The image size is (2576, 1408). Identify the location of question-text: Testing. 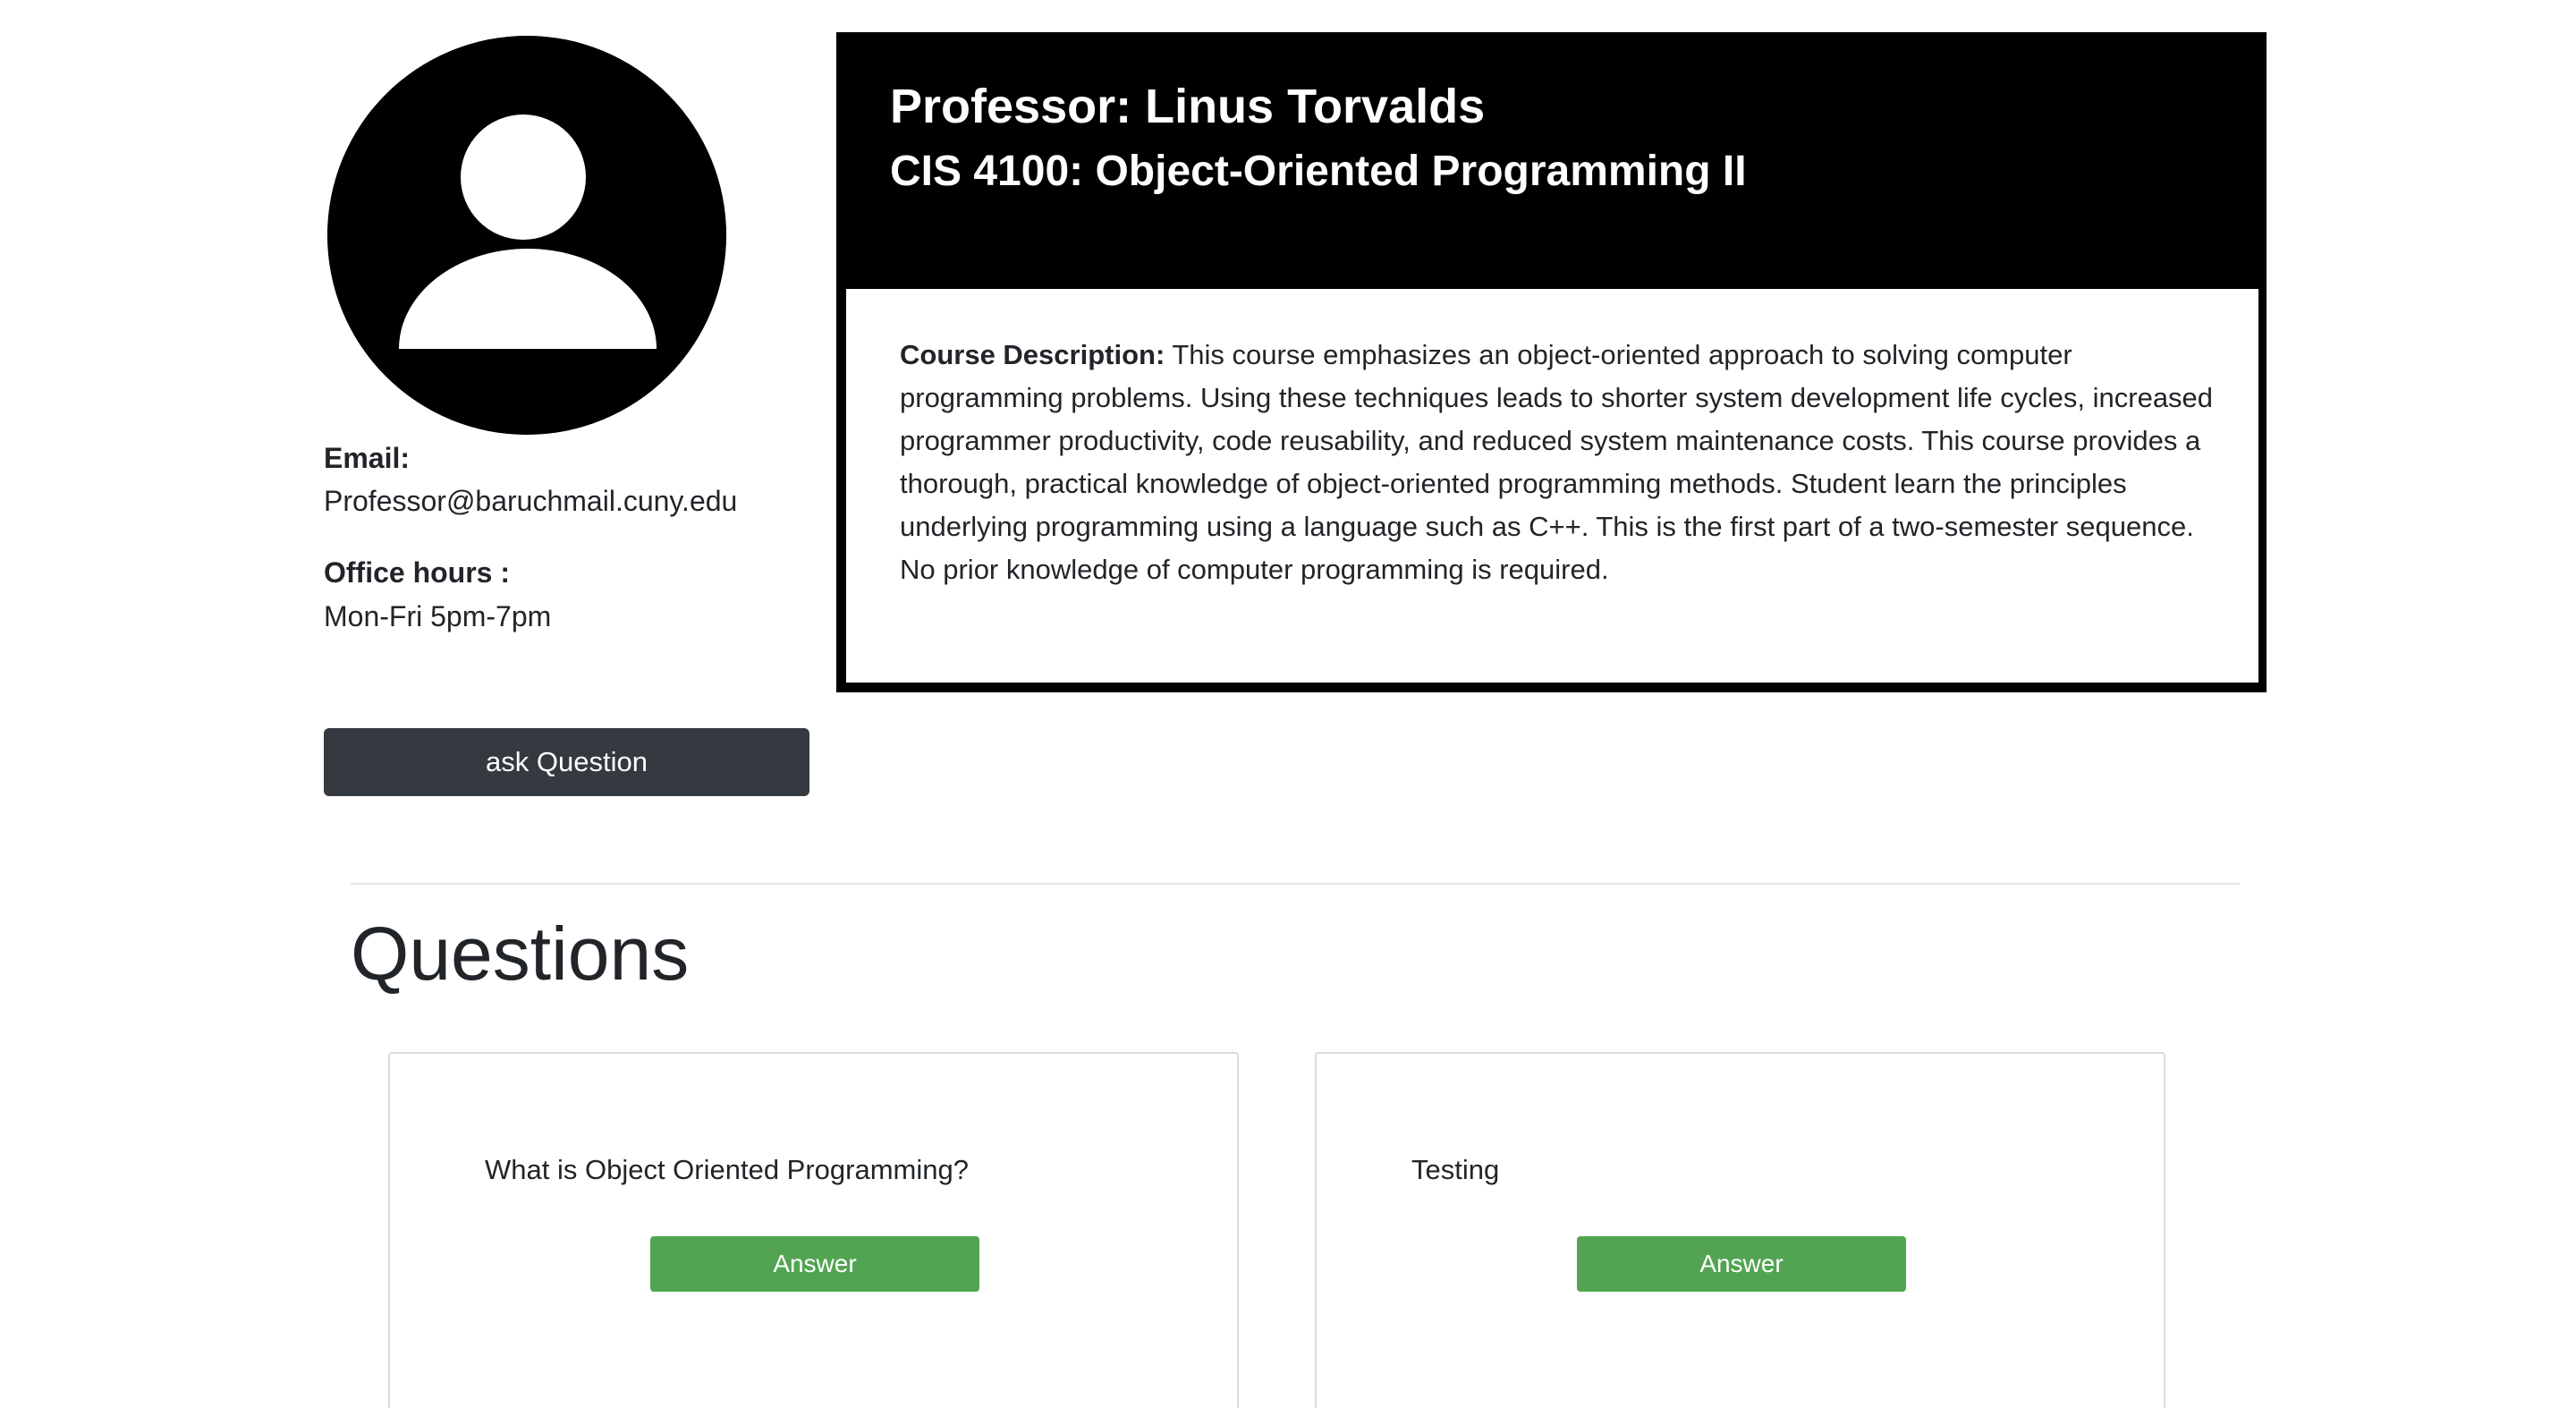
(1455, 1169).